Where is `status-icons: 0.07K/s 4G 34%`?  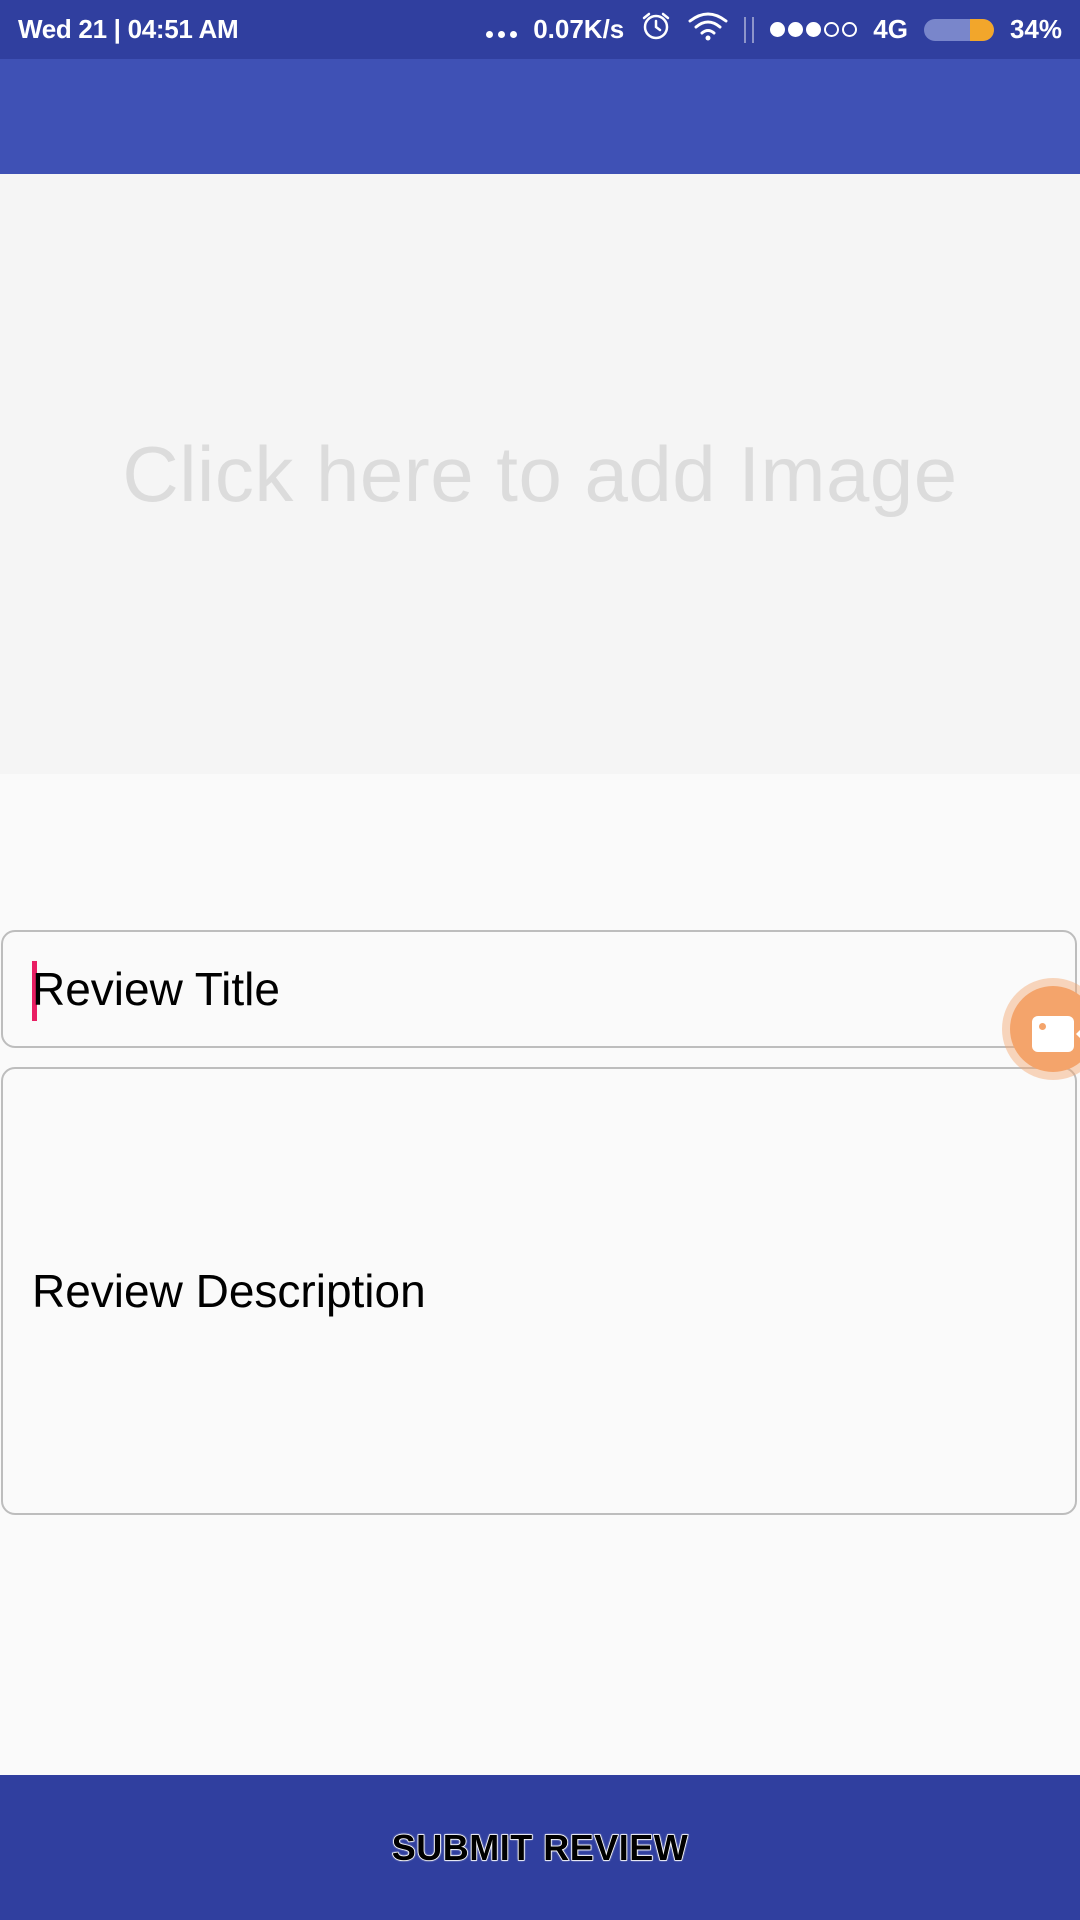 status-icons: 0.07K/s 4G 34% is located at coordinates (774, 29).